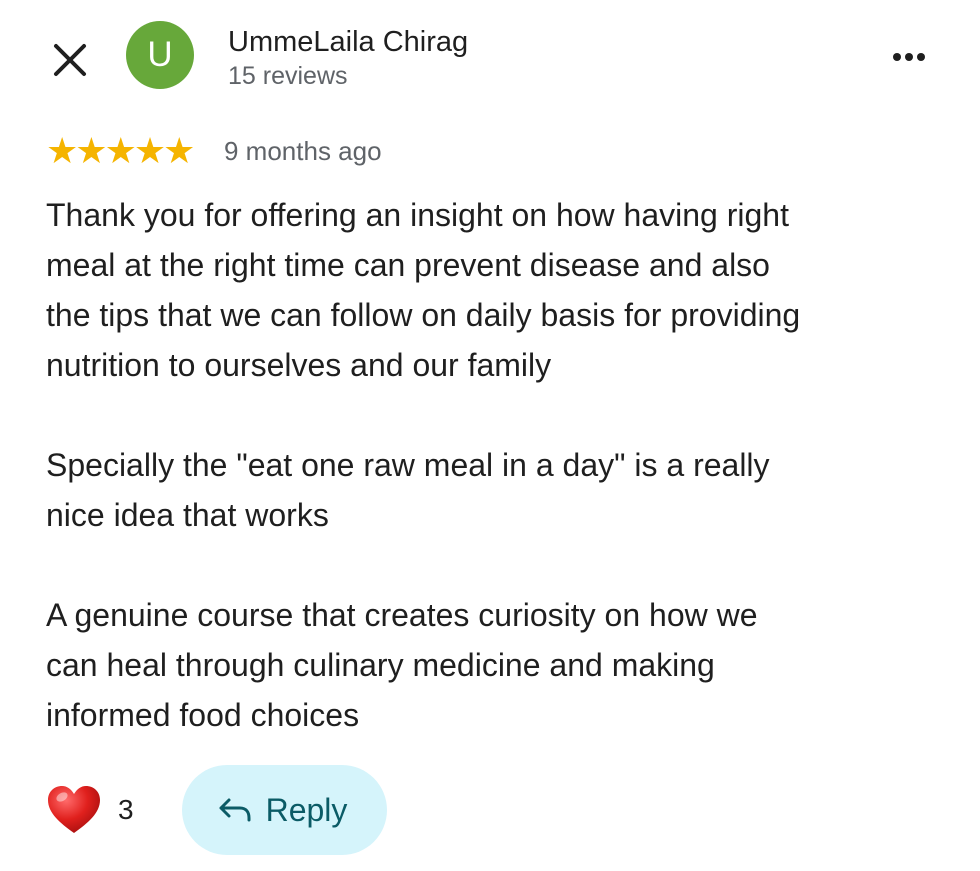  What do you see at coordinates (306, 810) in the screenshot?
I see `reply-label: Reply` at bounding box center [306, 810].